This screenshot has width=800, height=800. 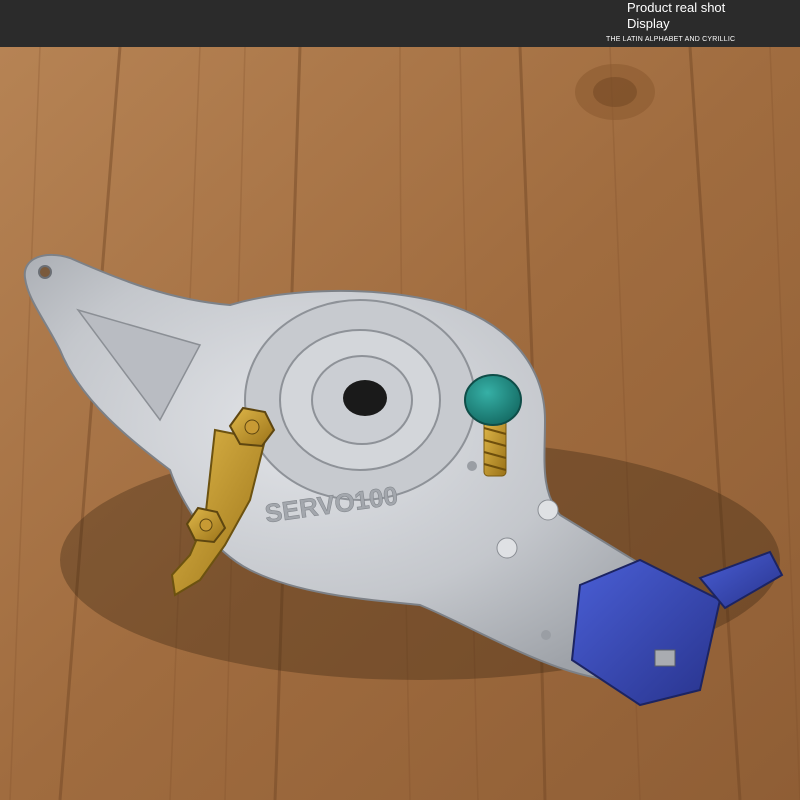 What do you see at coordinates (493, 400) in the screenshot?
I see `green-cap` at bounding box center [493, 400].